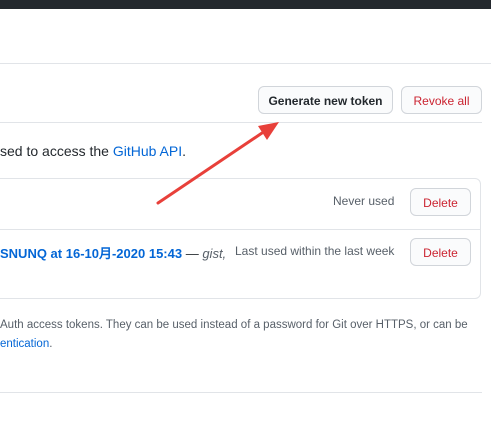  Describe the element at coordinates (217, 163) in the screenshot. I see `annotation-arrow-icon` at that location.